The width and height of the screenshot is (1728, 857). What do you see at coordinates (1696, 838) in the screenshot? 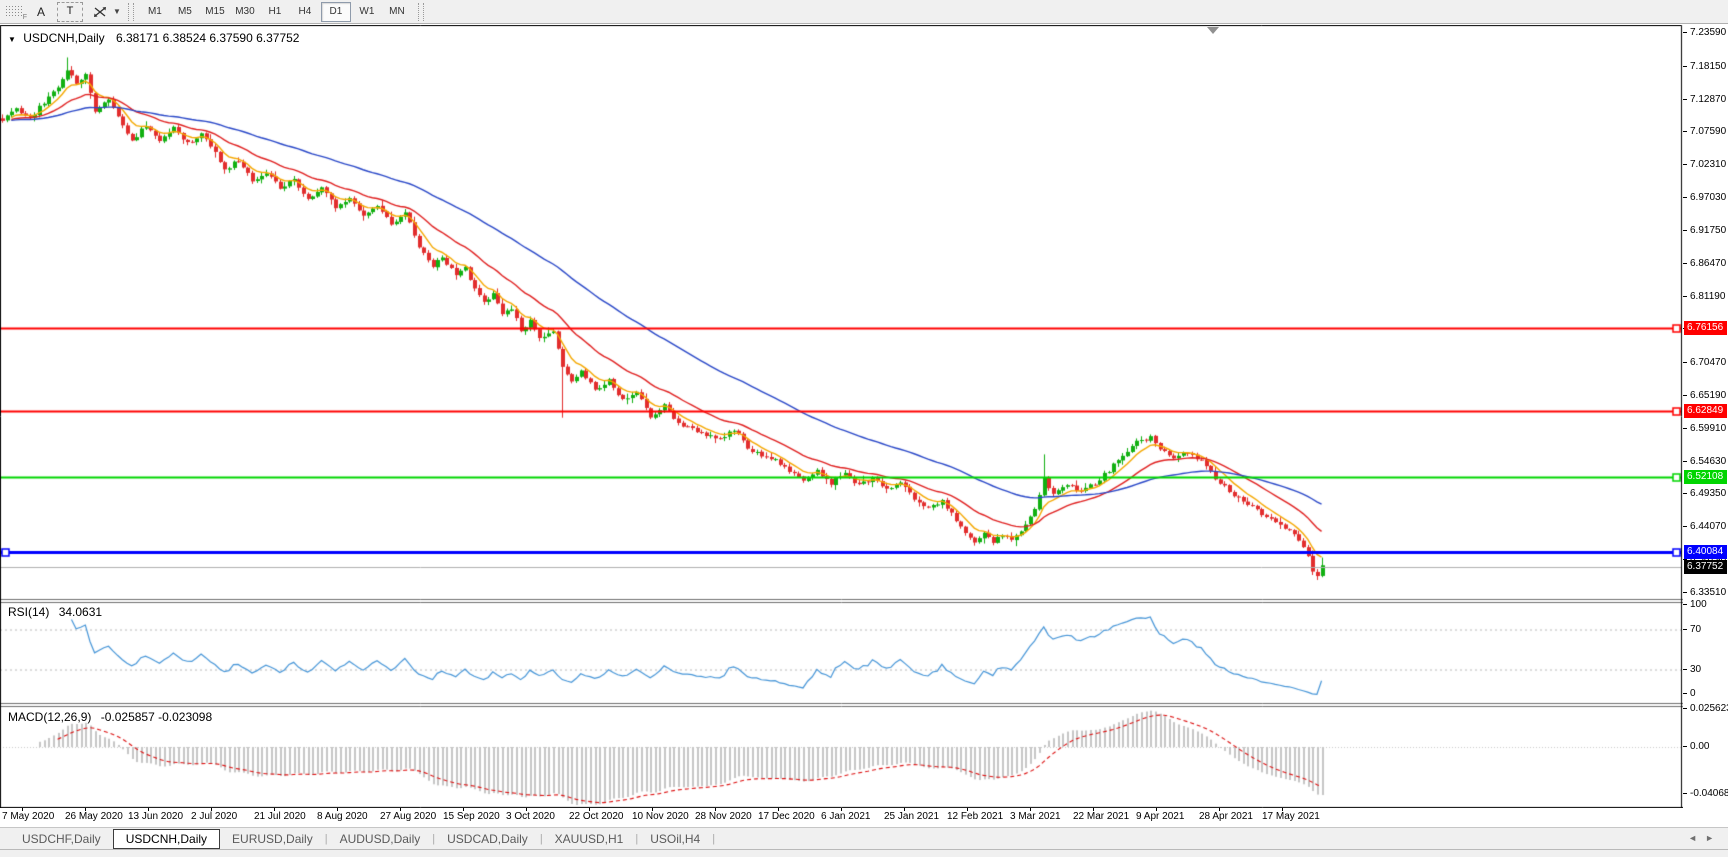
I see `tab-scroll-left-icon: ◄` at bounding box center [1696, 838].